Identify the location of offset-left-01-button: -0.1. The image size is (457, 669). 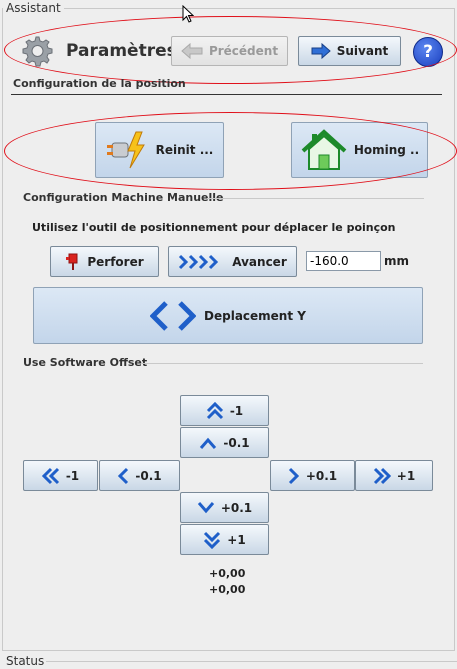
(139, 475).